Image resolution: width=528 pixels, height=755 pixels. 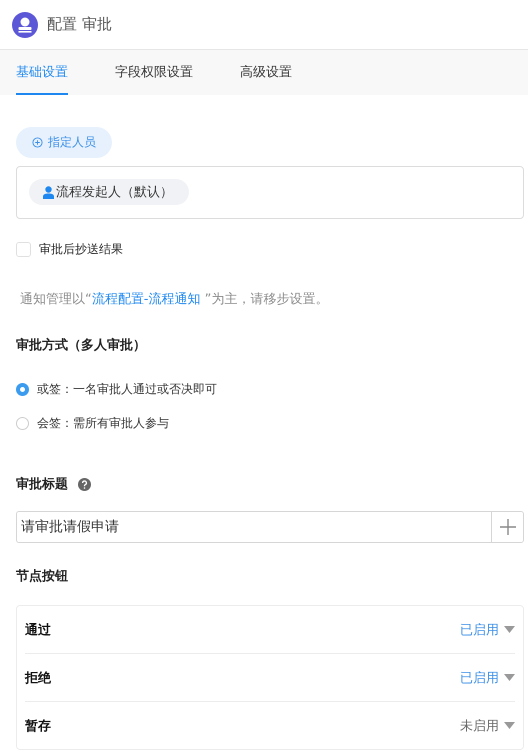 I want to click on tab: 高级设置, so click(x=266, y=72).